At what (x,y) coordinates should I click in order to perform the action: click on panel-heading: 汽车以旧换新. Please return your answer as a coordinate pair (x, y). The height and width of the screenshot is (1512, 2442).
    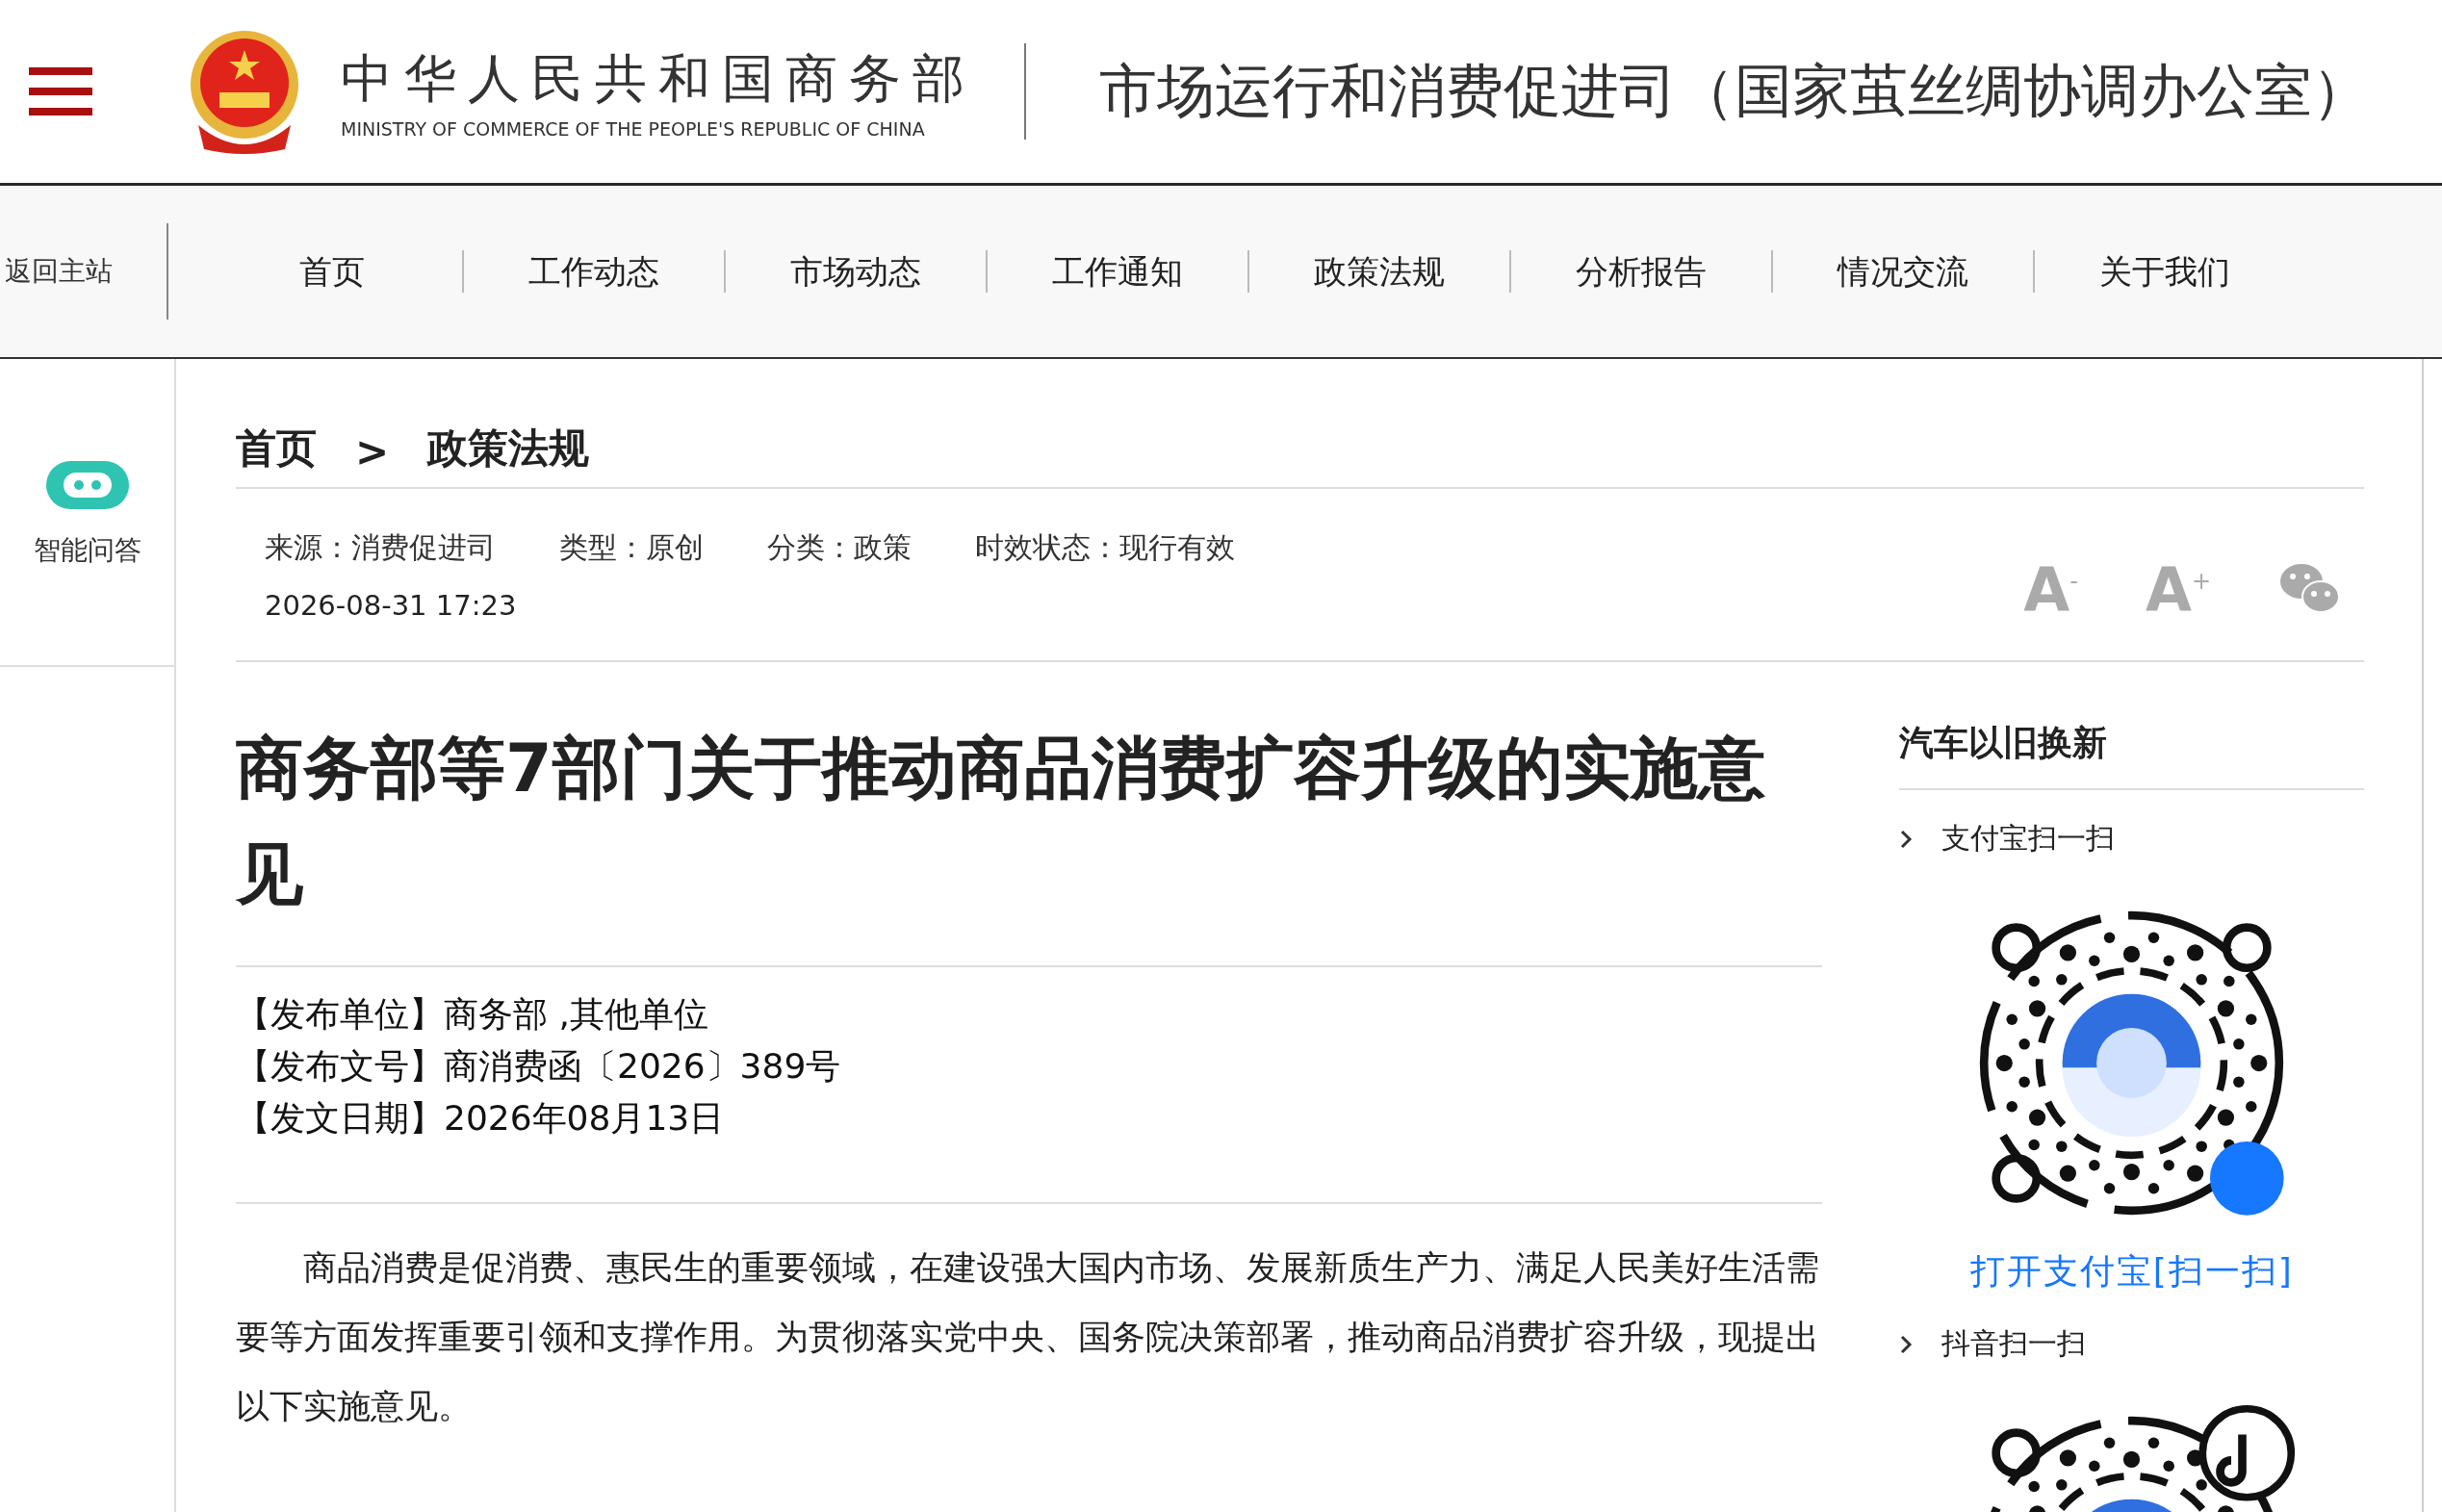
    Looking at the image, I should click on (2131, 755).